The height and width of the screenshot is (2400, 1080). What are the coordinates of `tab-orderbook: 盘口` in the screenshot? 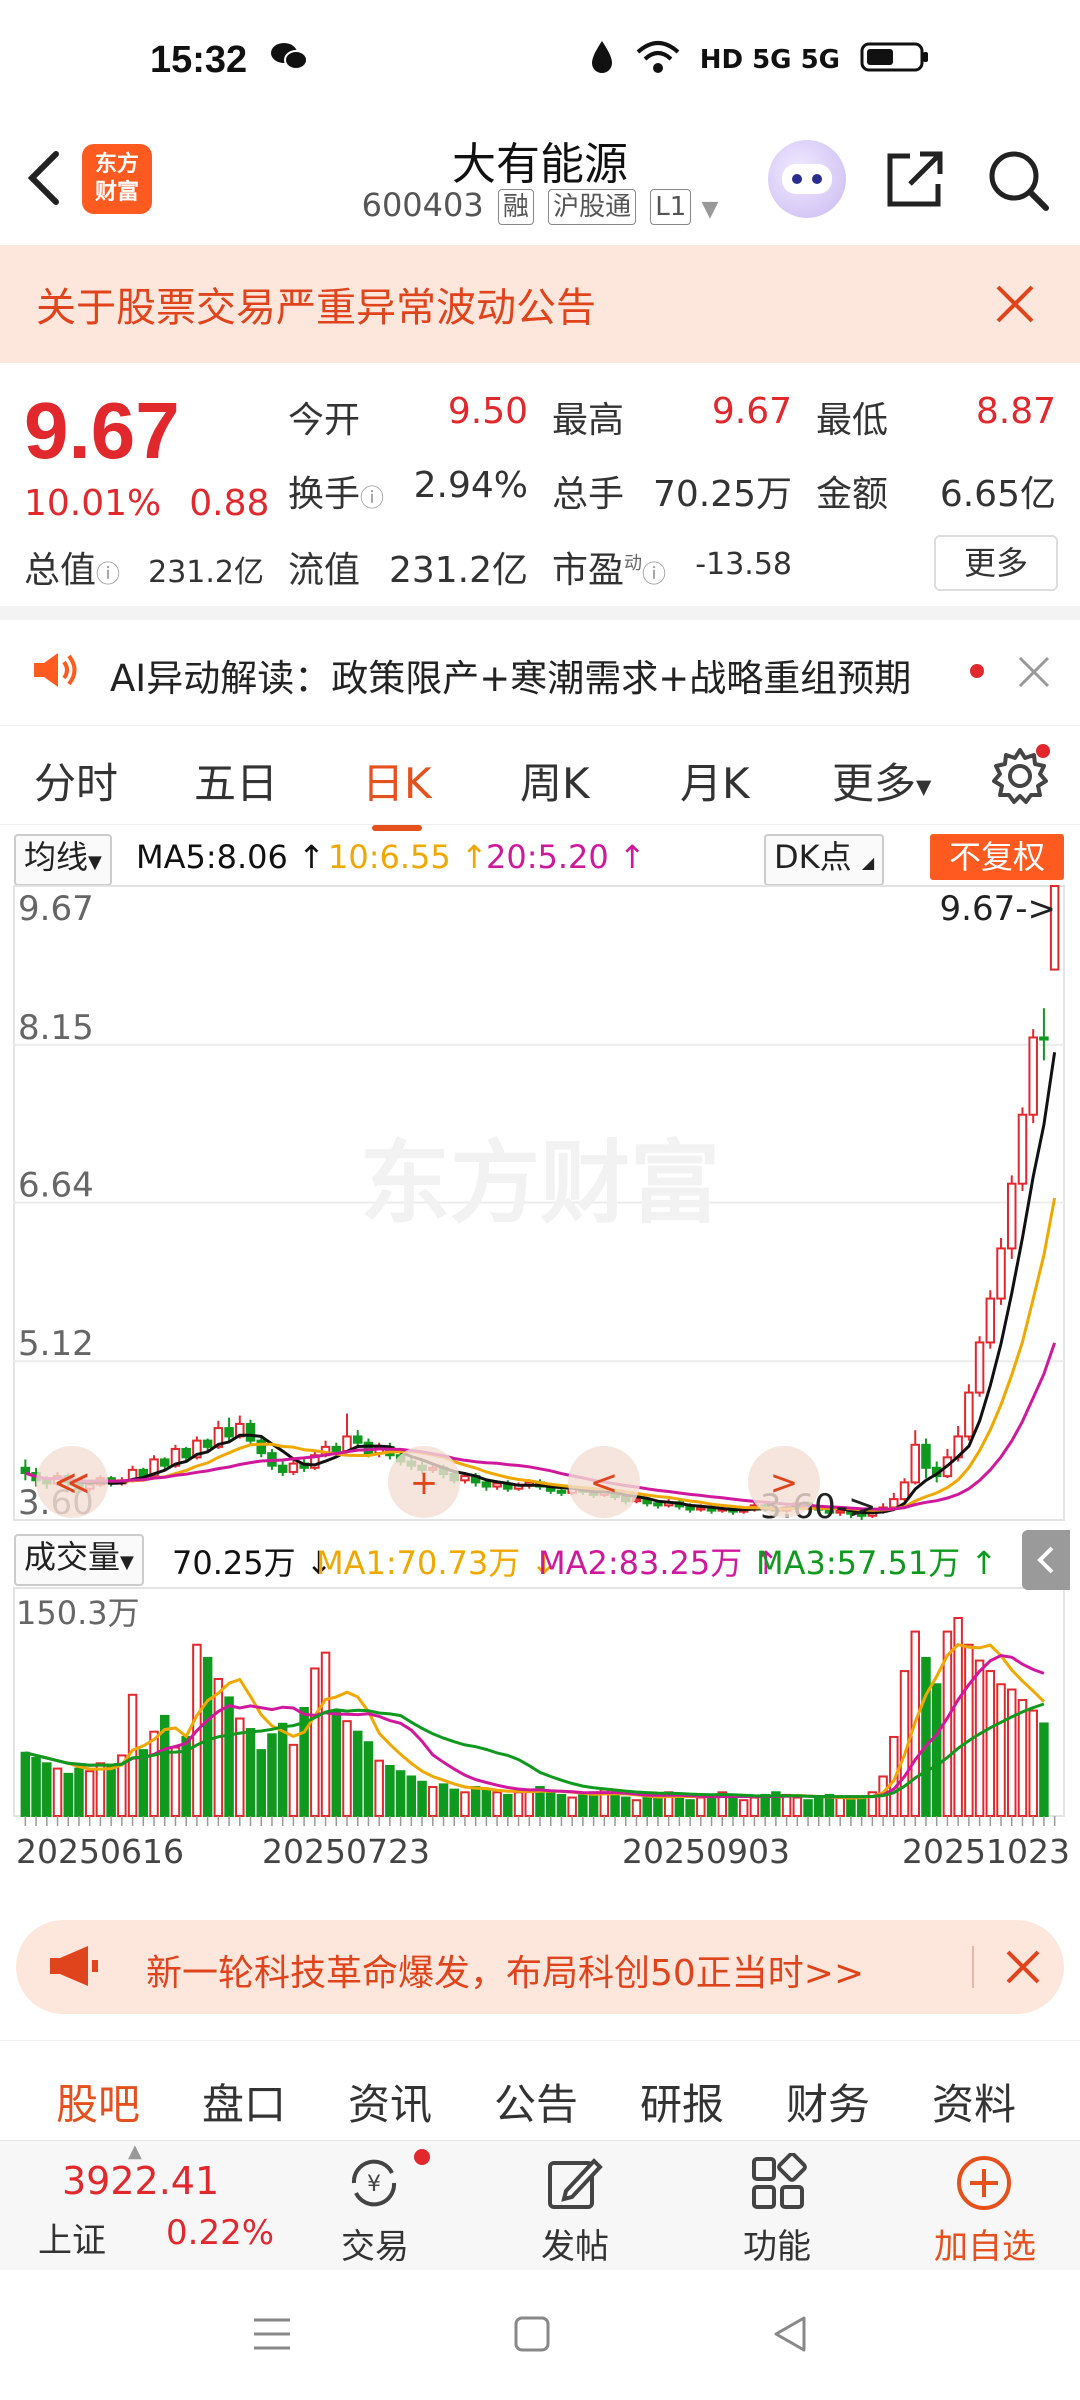 It's located at (244, 2101).